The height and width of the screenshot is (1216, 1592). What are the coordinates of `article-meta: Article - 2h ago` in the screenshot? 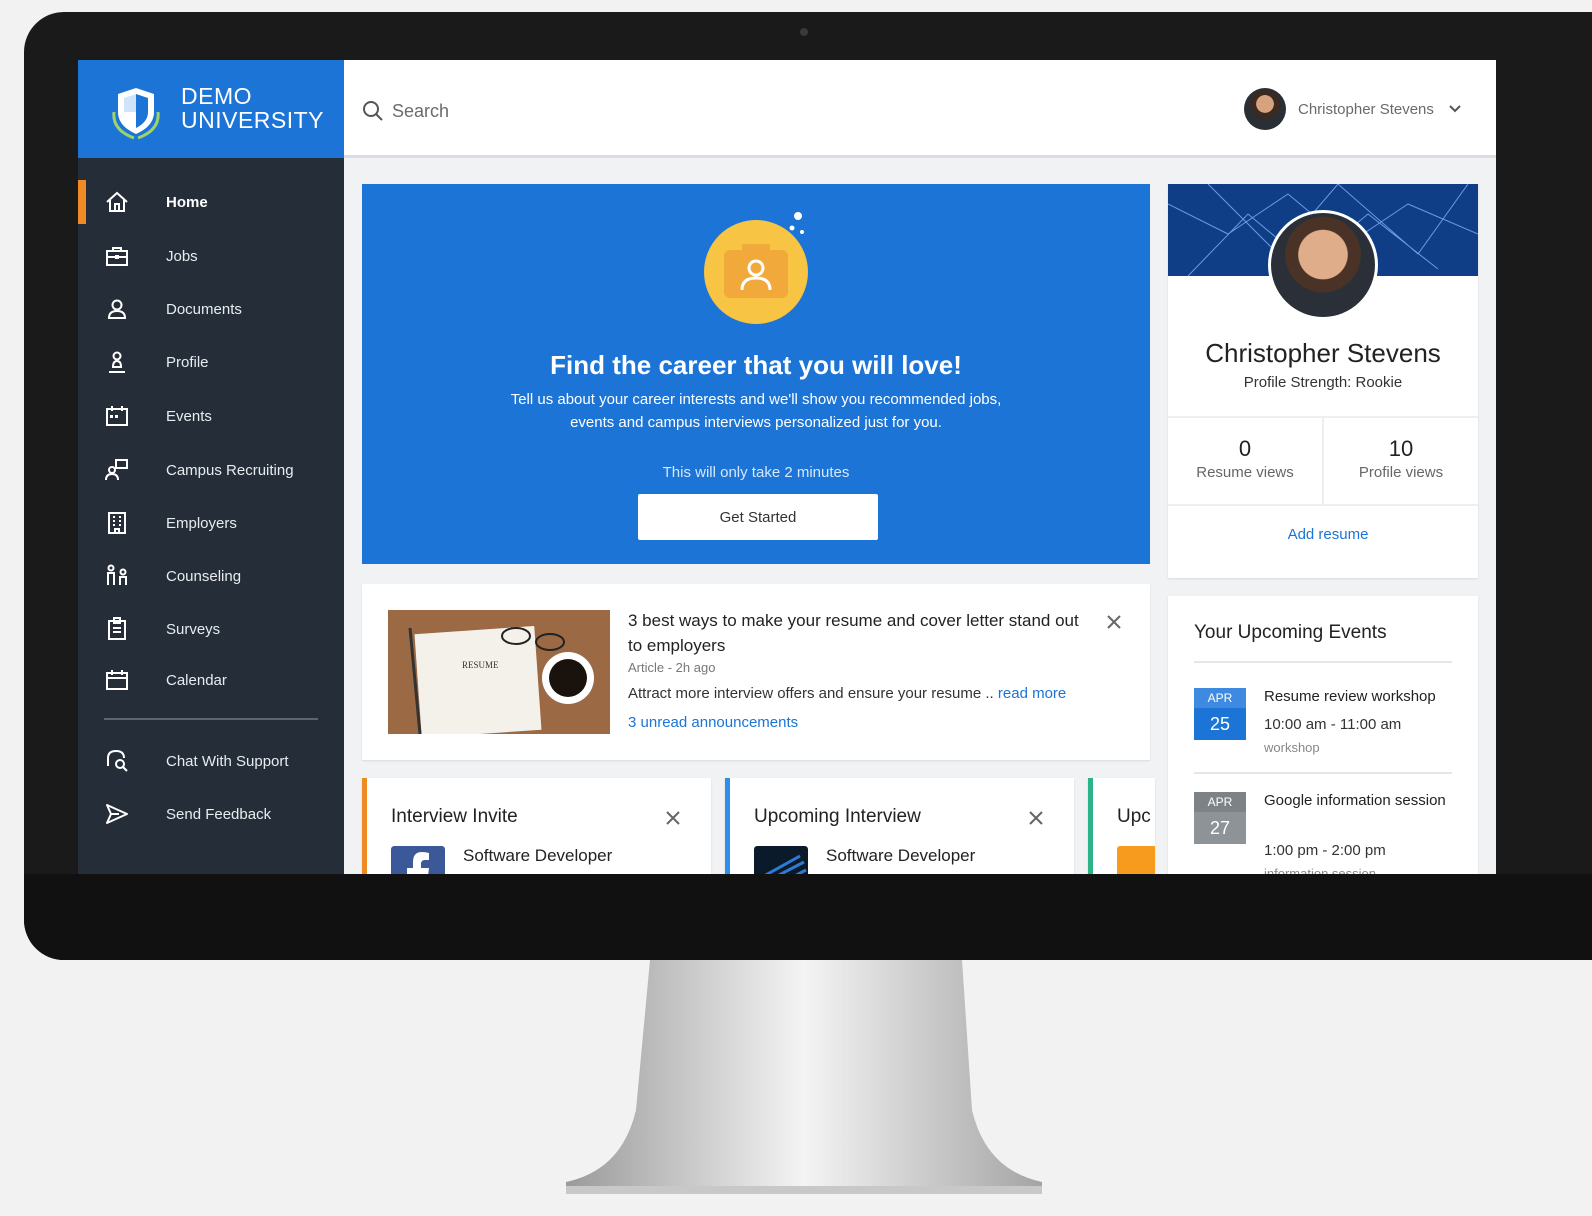 It's located at (672, 667).